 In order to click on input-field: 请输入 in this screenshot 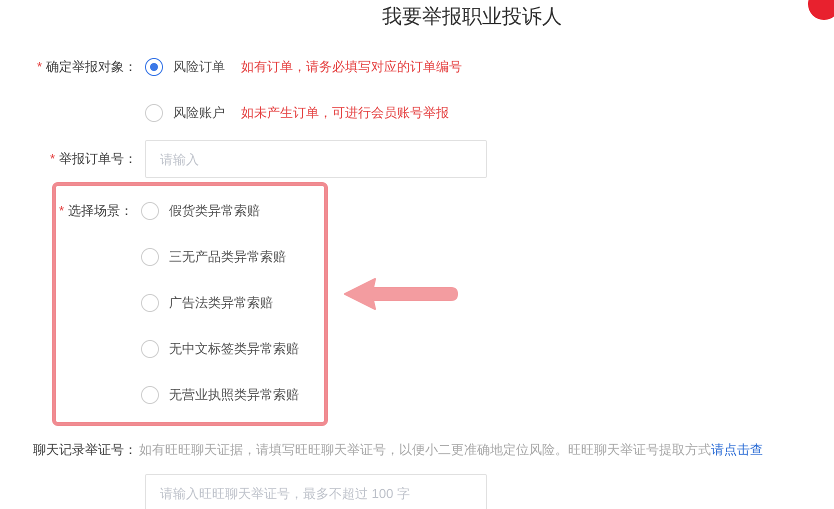, I will do `click(316, 159)`.